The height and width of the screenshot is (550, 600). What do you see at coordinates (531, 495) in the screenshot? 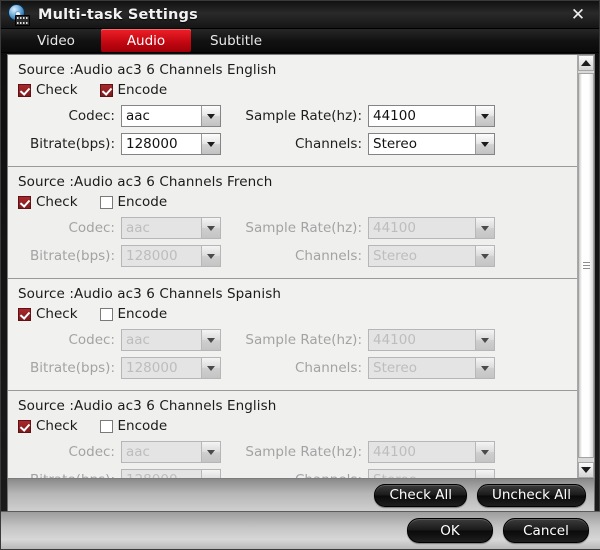
I see `uncheck-all-button: Uncheck All` at bounding box center [531, 495].